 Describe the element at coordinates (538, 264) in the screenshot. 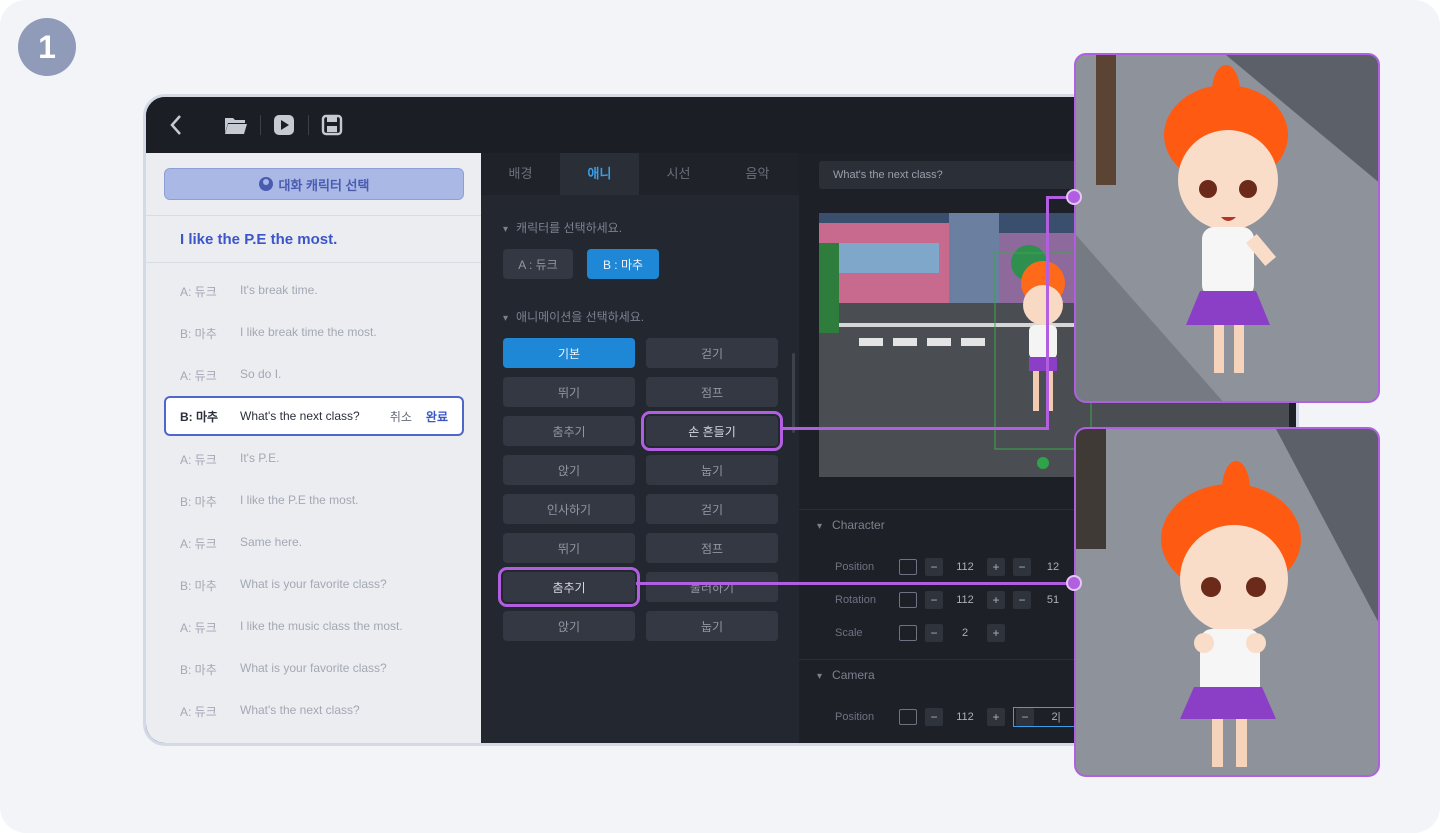

I see `character-a-button: A : 듀크` at that location.